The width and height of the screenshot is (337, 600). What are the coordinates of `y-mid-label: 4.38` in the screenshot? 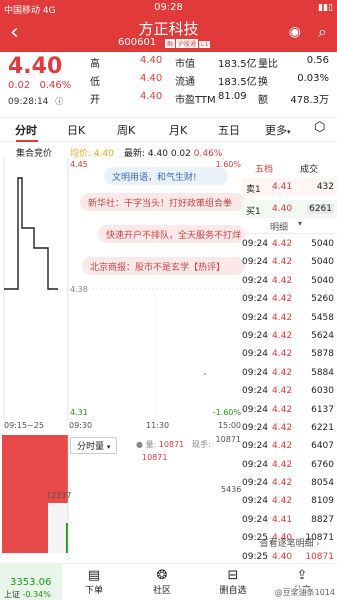 It's located at (79, 289).